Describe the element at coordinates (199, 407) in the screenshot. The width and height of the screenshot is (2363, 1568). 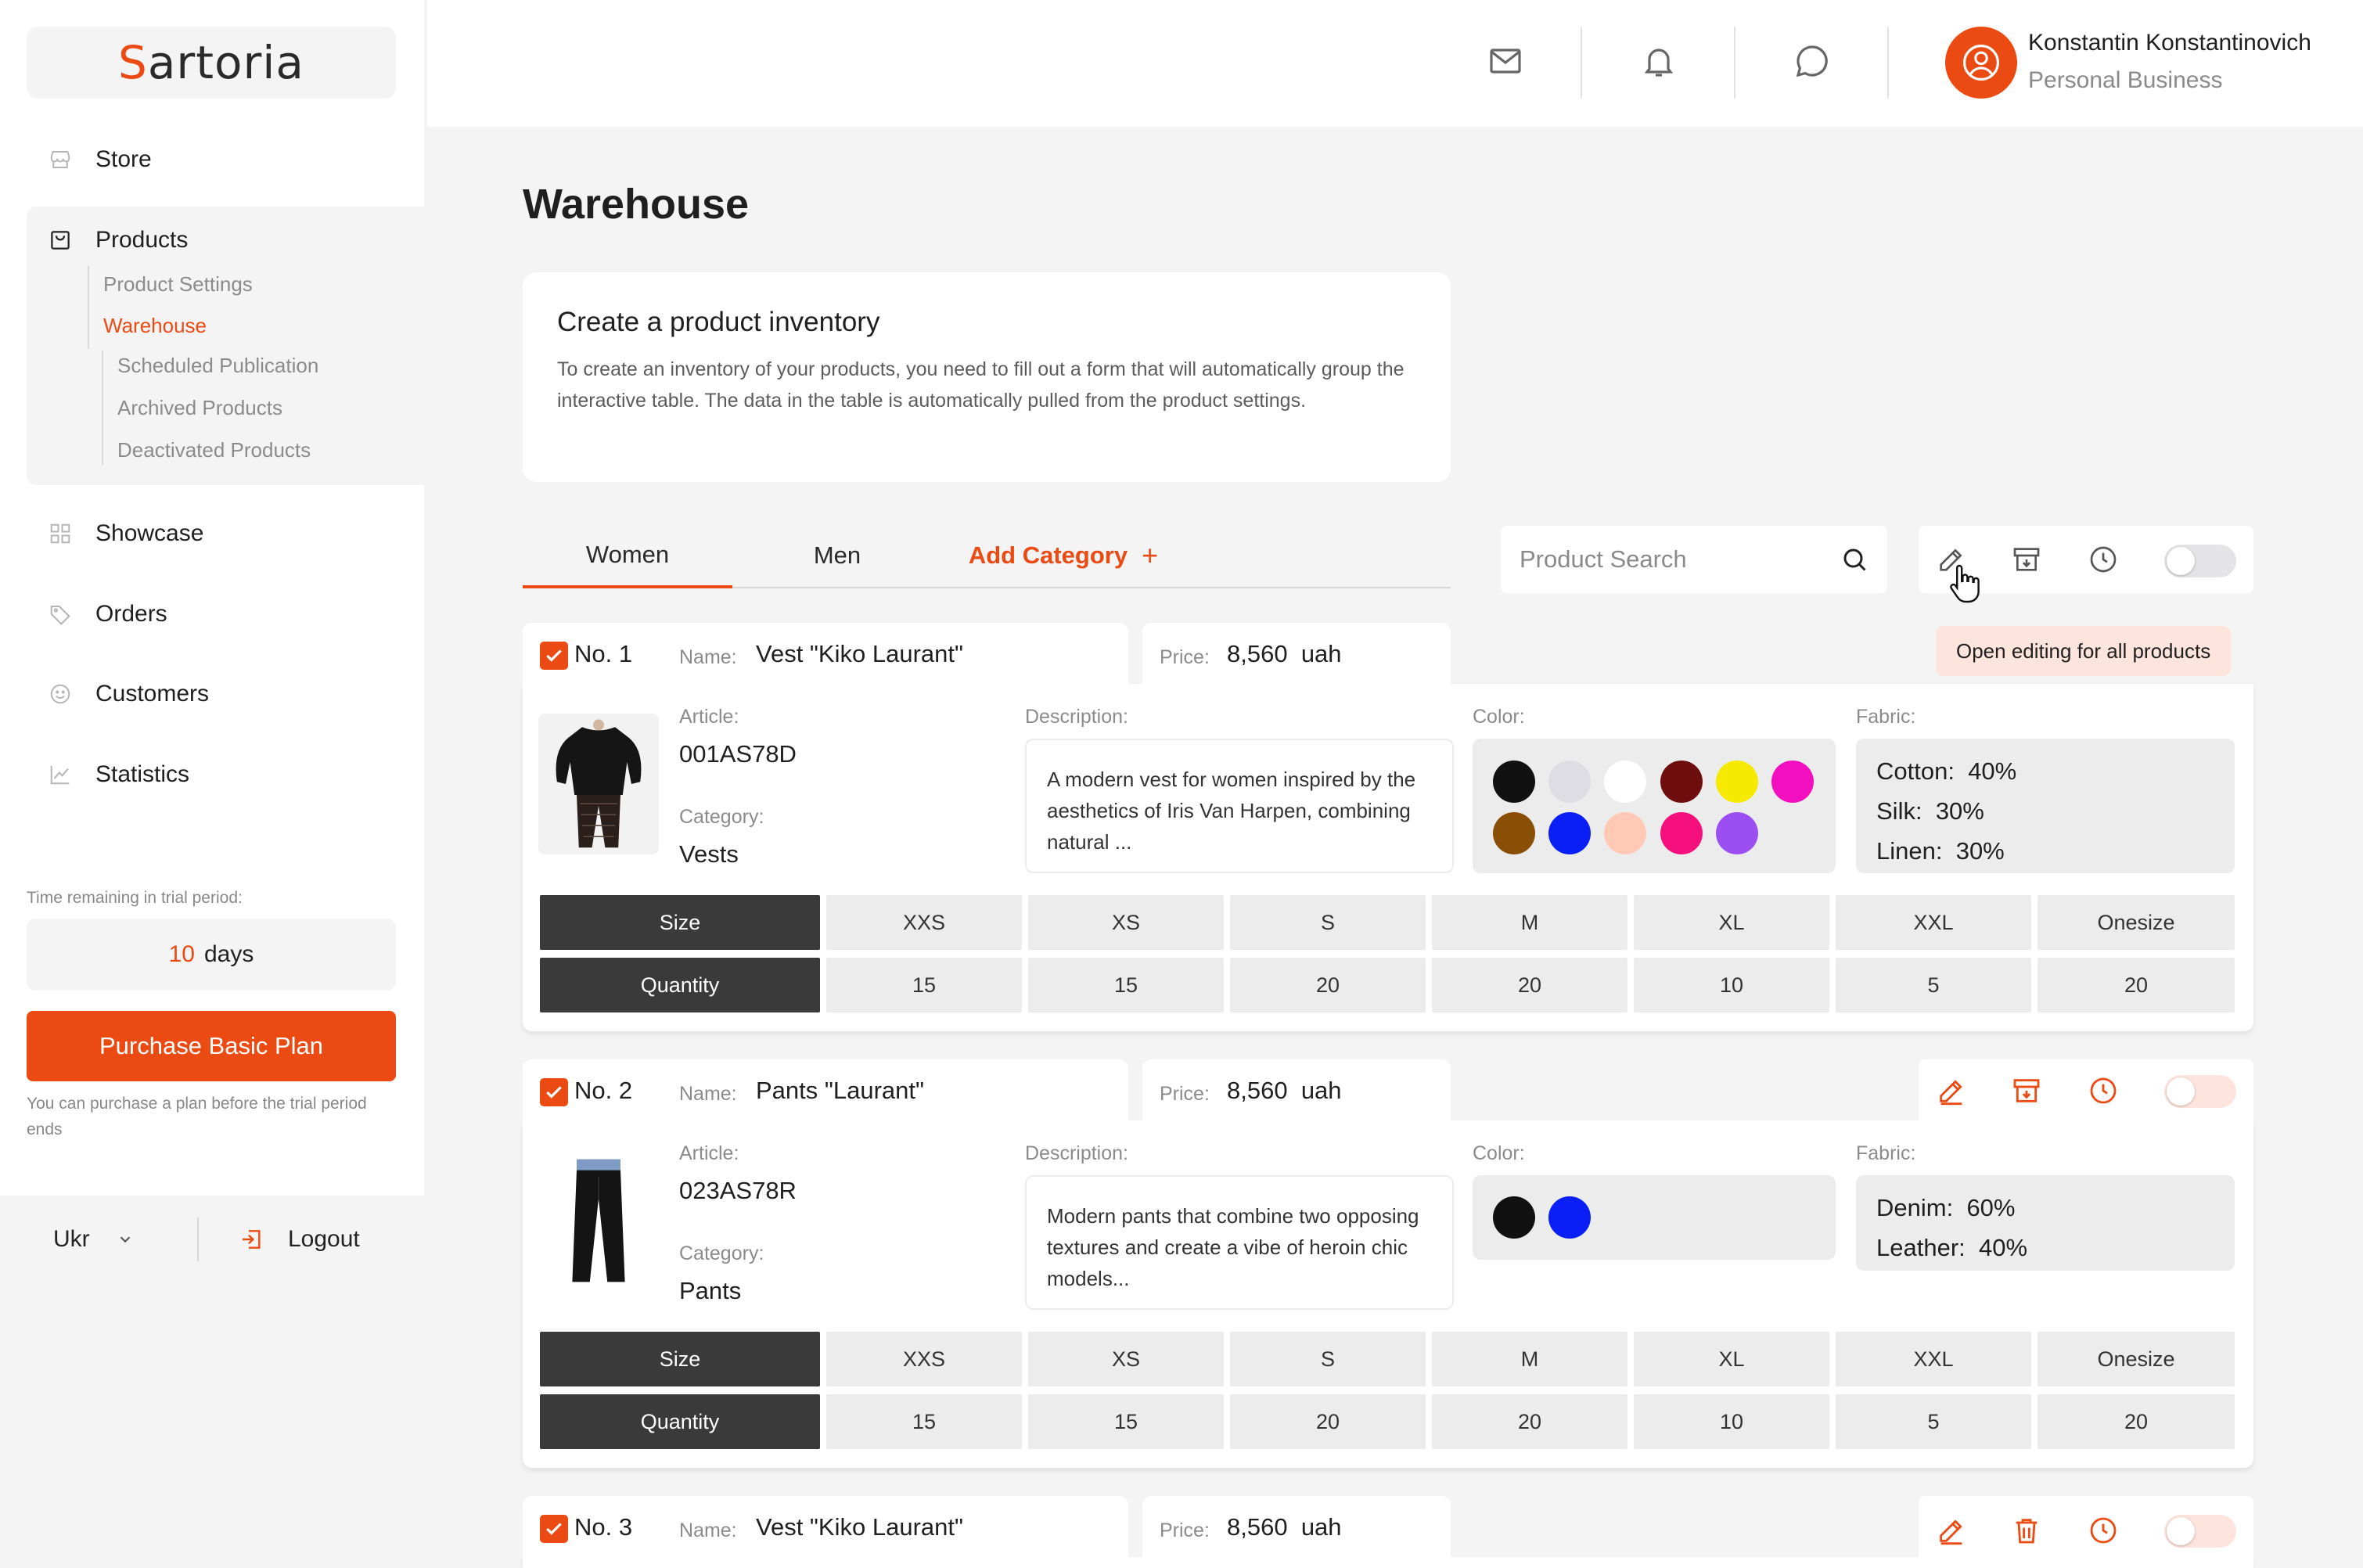
I see `sidebar-subitem-archived: Archived Products` at that location.